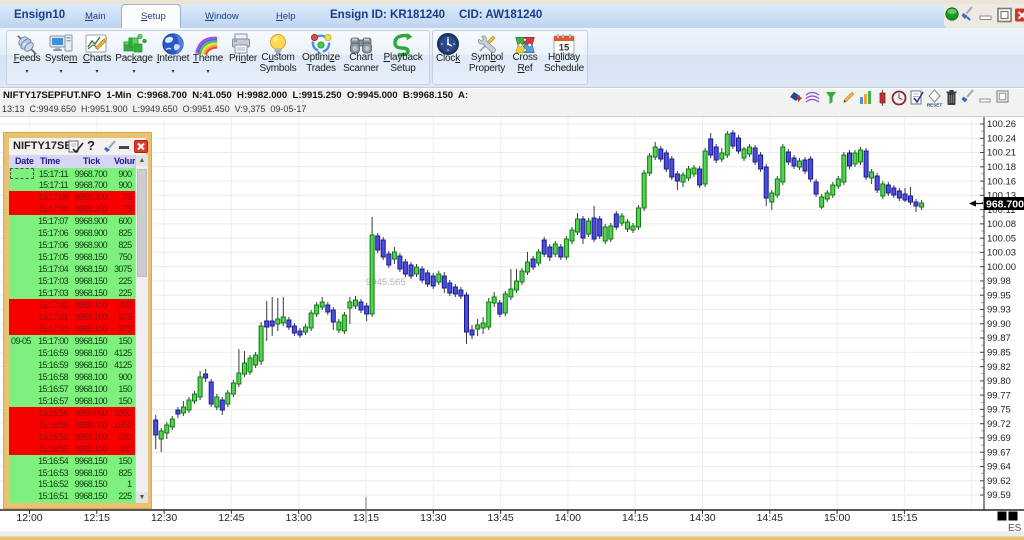  I want to click on svg-text: 99.82, so click(999, 367).